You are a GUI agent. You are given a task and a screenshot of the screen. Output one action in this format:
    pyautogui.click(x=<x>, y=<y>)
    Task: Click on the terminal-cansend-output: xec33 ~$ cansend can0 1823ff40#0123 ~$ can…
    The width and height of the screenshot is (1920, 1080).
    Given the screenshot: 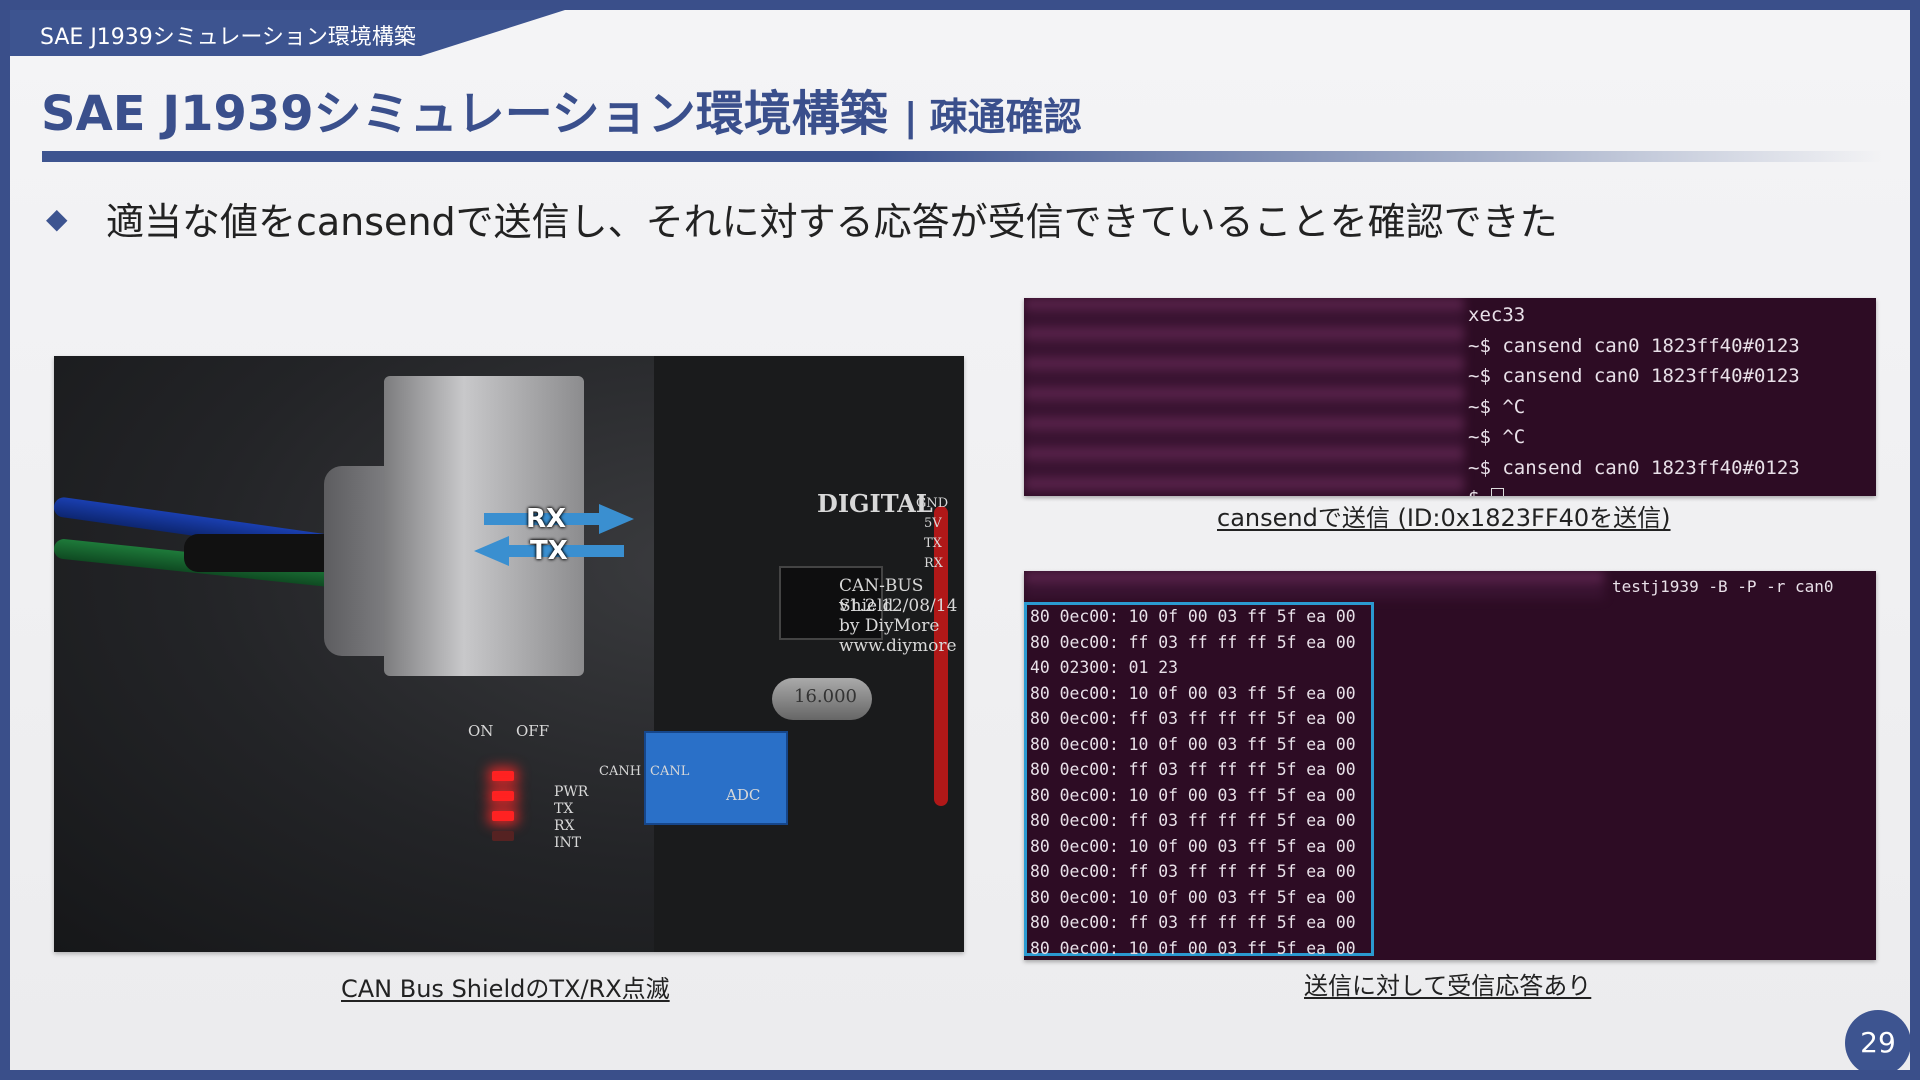 What is the action you would take?
    pyautogui.click(x=1634, y=398)
    